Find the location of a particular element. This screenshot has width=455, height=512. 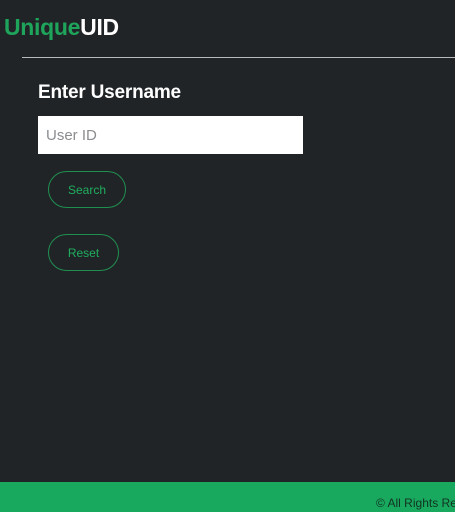

brand-name-part-unique: Unique is located at coordinates (42, 27).